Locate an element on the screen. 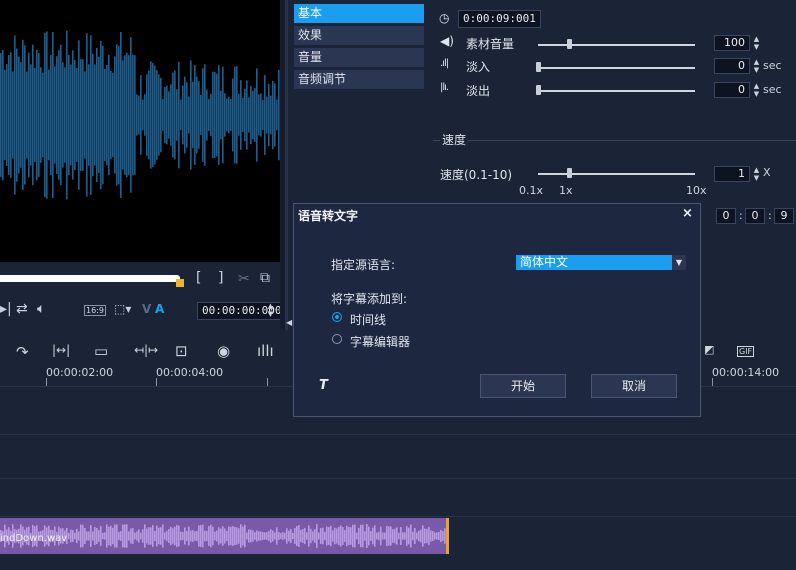 The image size is (796, 570). radio-subtitle-editor is located at coordinates (337, 339).